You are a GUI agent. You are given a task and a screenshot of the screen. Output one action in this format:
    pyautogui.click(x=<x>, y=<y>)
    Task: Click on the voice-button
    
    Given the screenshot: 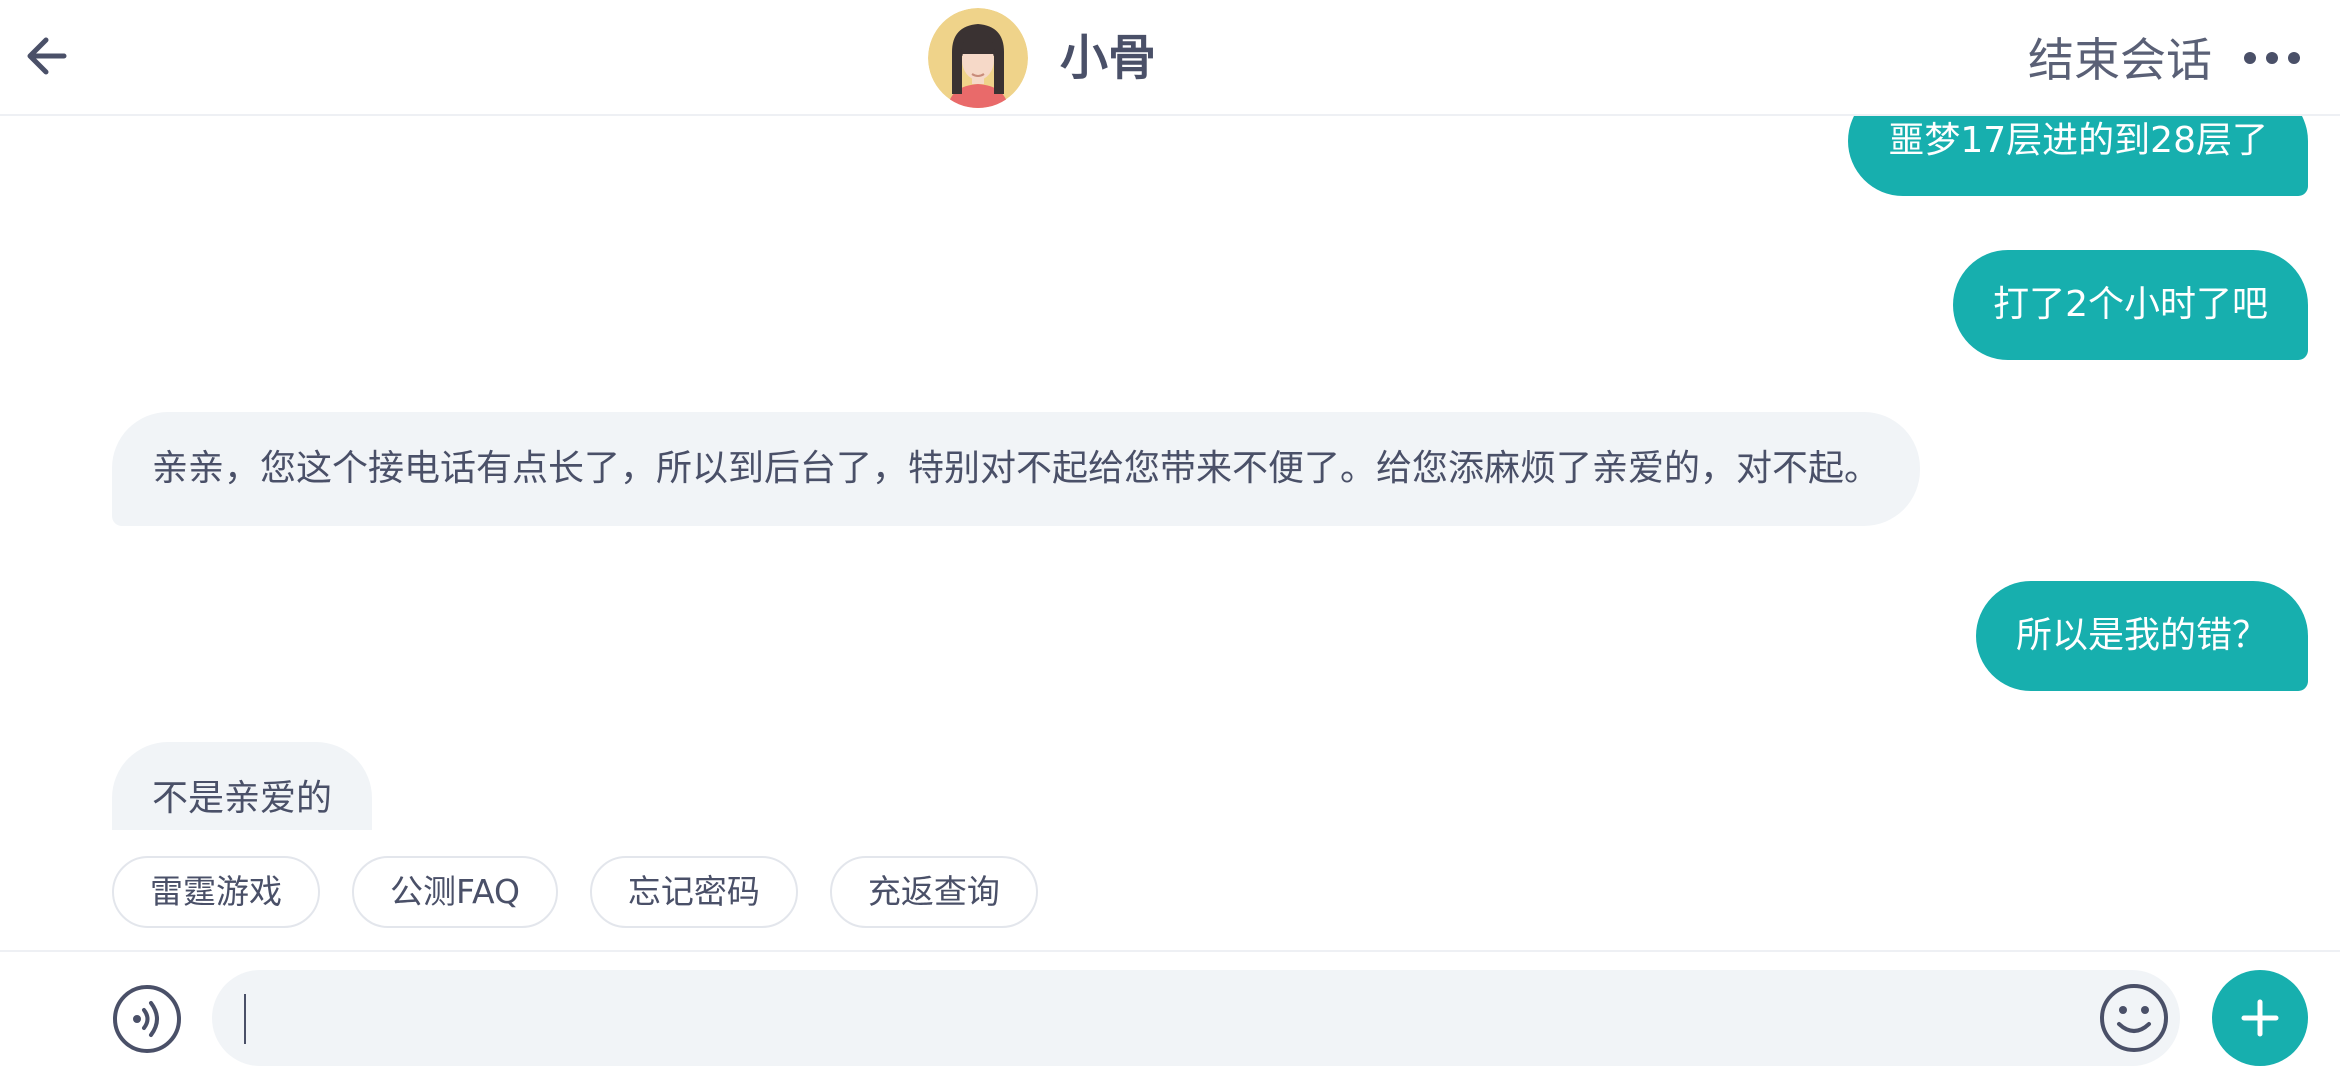 What is the action you would take?
    pyautogui.click(x=147, y=1019)
    